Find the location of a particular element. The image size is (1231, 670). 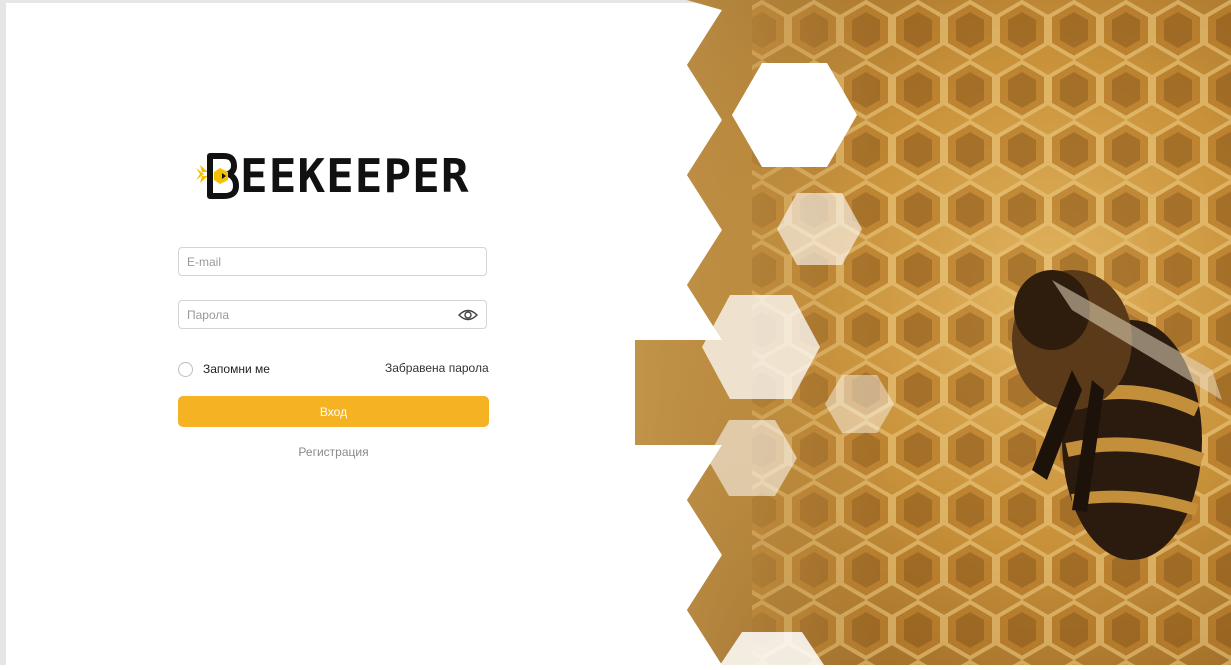

login-button: Вход is located at coordinates (333, 411).